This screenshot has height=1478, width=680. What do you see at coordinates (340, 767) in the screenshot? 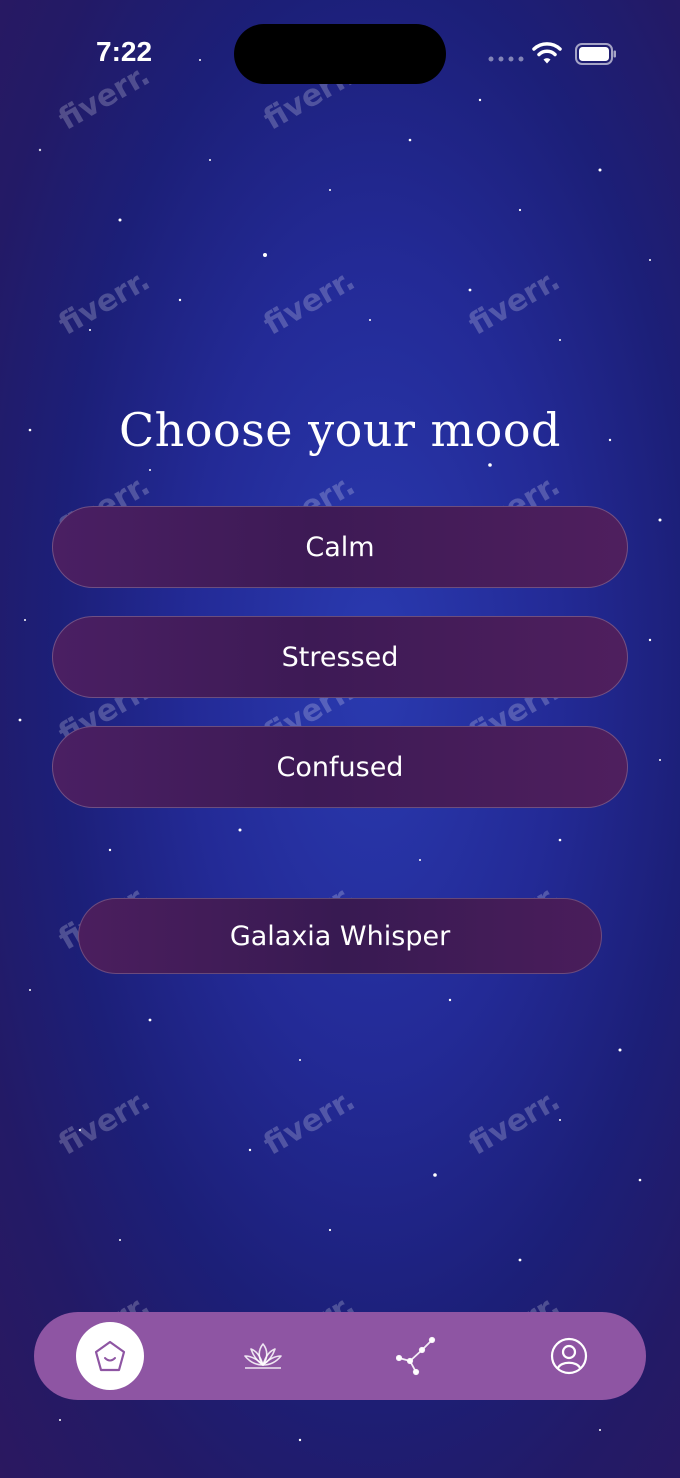
I see `mood-button-confused: Confused` at bounding box center [340, 767].